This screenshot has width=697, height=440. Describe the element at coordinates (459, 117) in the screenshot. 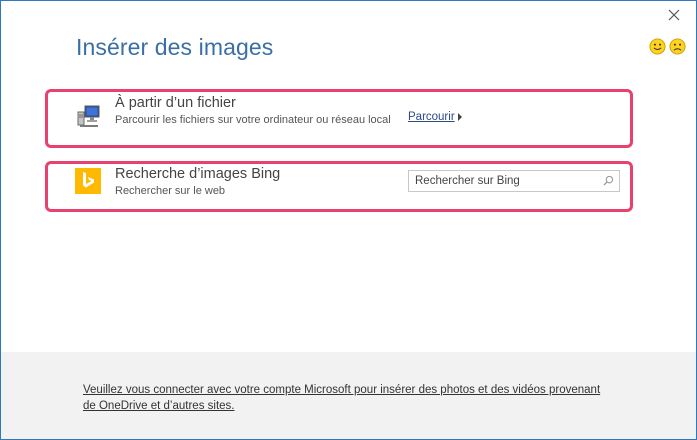

I see `chevron-right-icon` at that location.